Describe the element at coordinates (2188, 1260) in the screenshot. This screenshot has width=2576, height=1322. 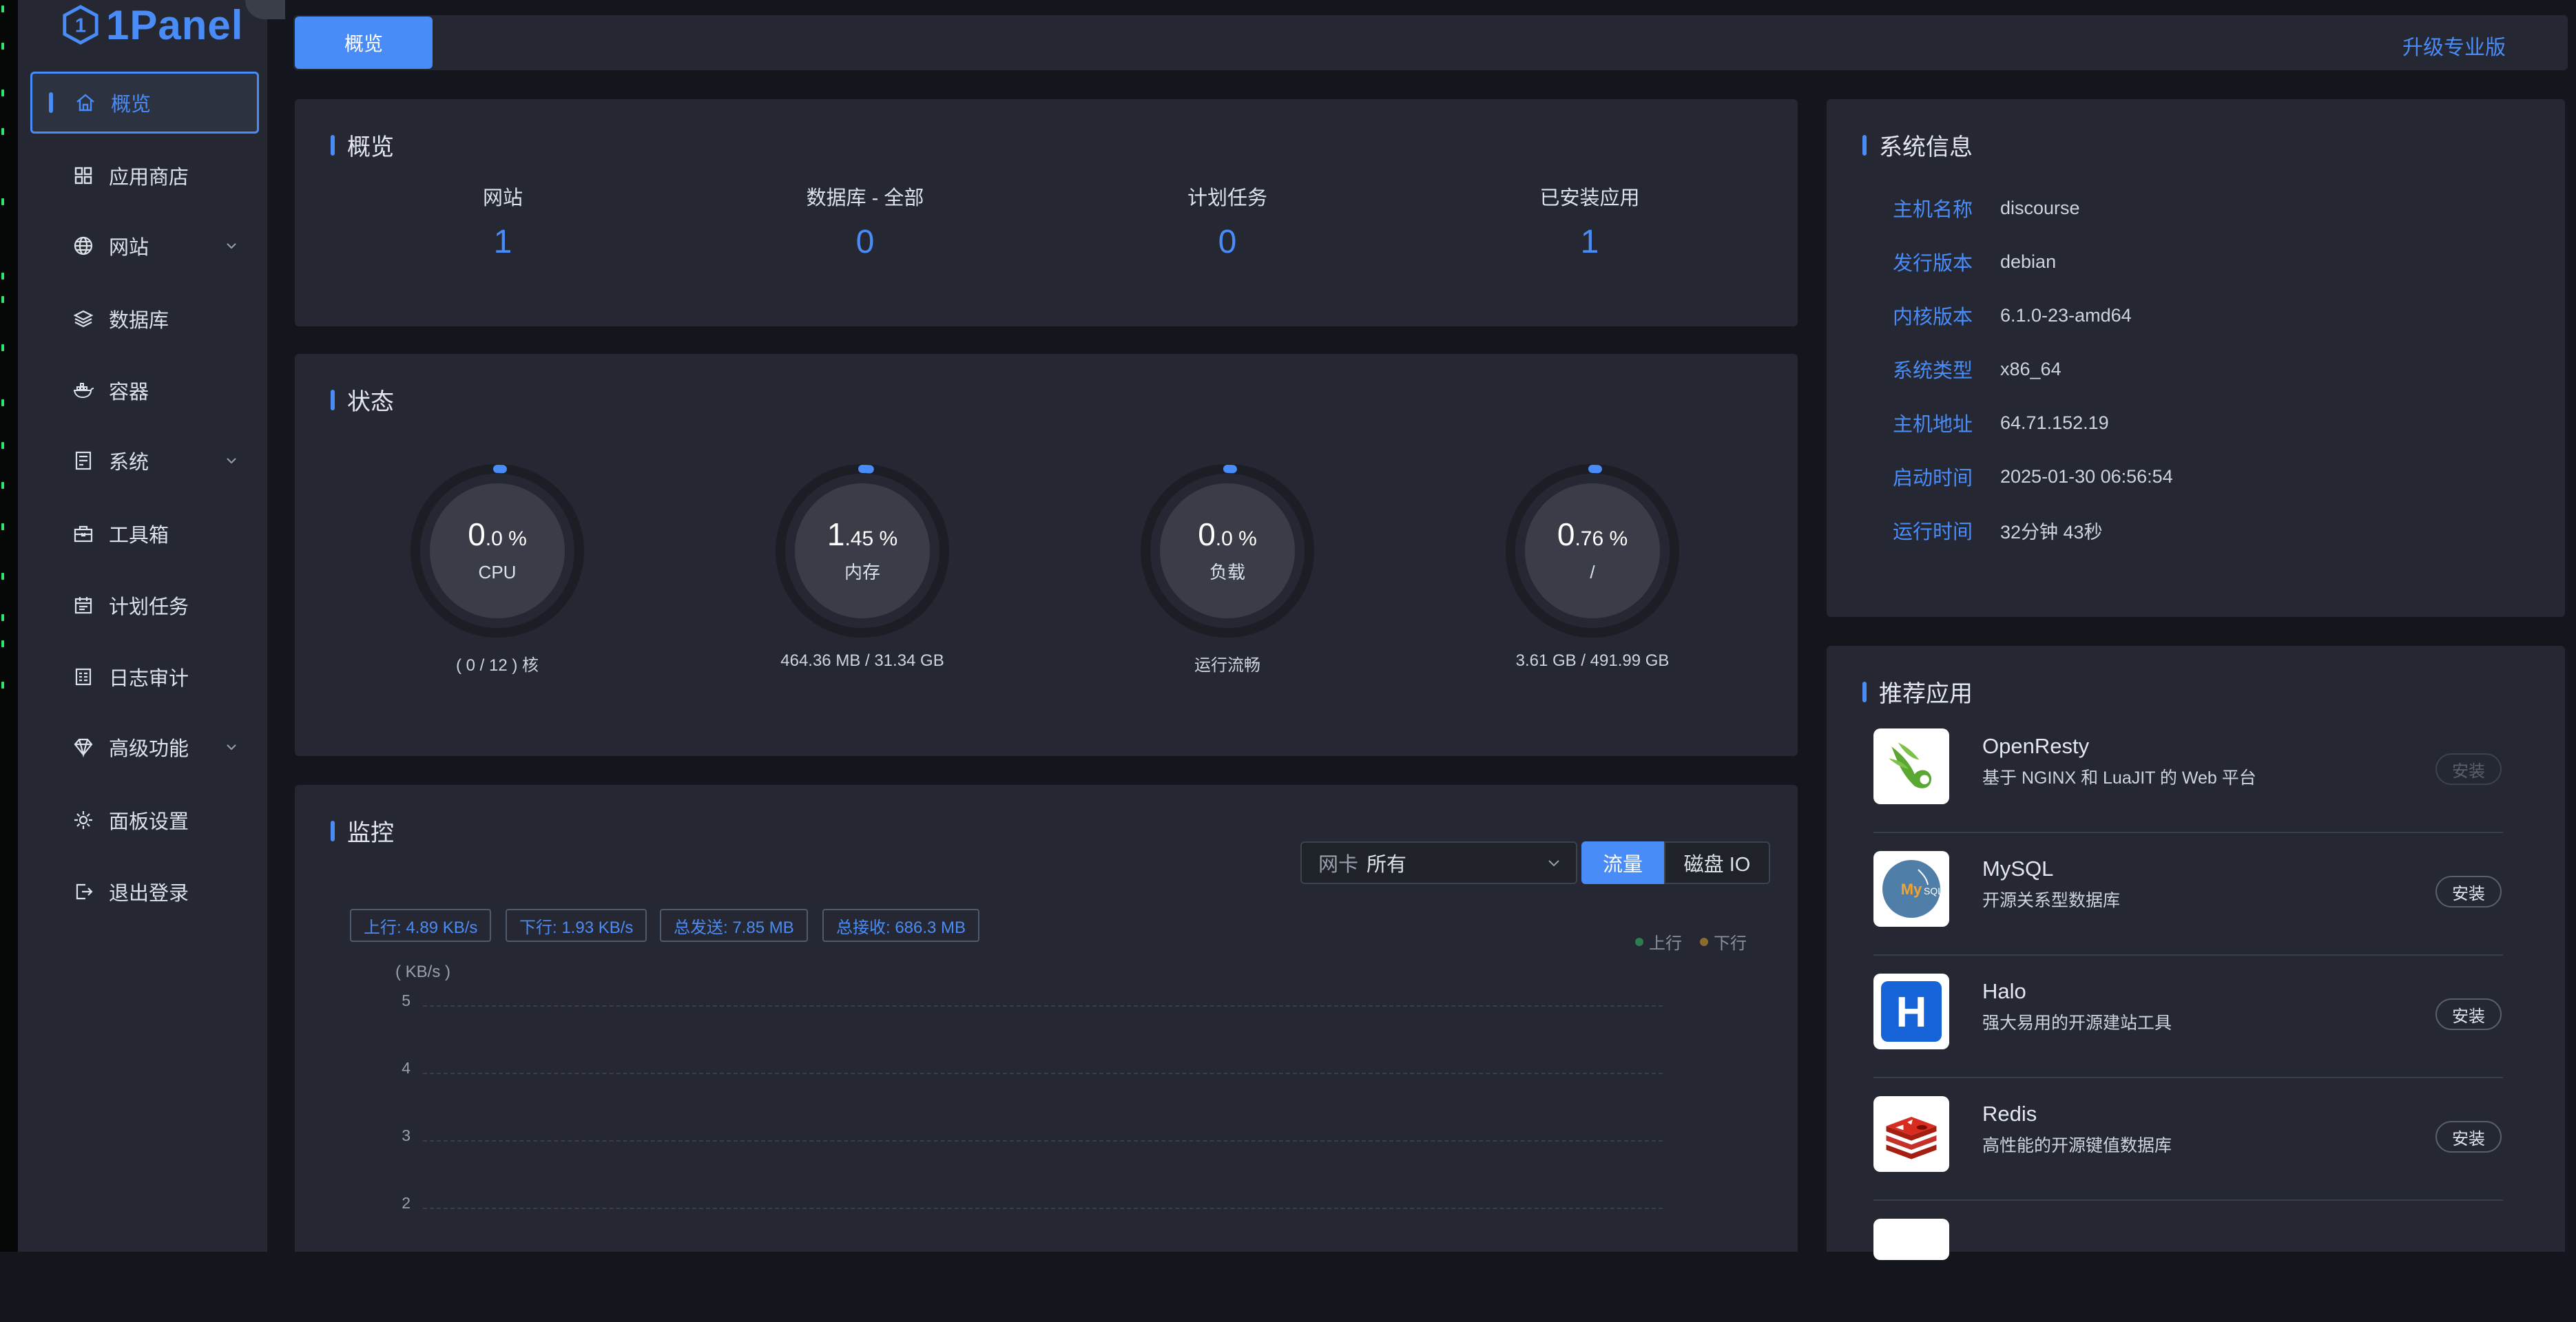
I see `app-row-next` at that location.